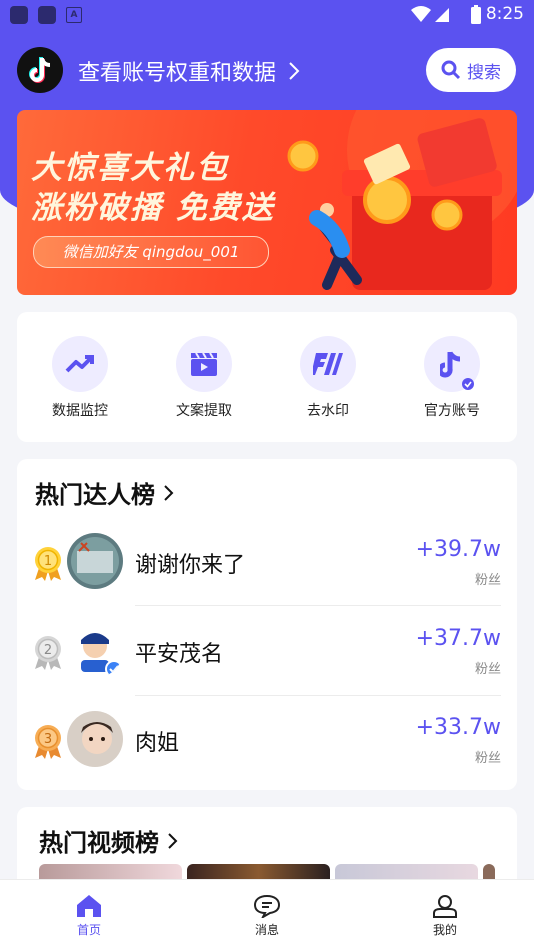  Describe the element at coordinates (451, 70) in the screenshot. I see `search-icon` at that location.